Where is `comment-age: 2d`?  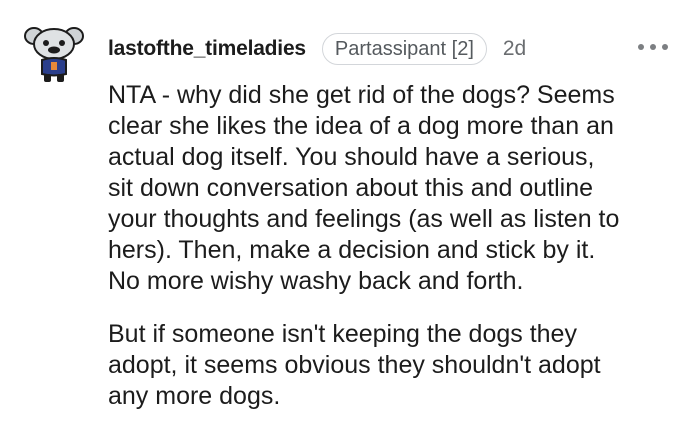 comment-age: 2d is located at coordinates (514, 48).